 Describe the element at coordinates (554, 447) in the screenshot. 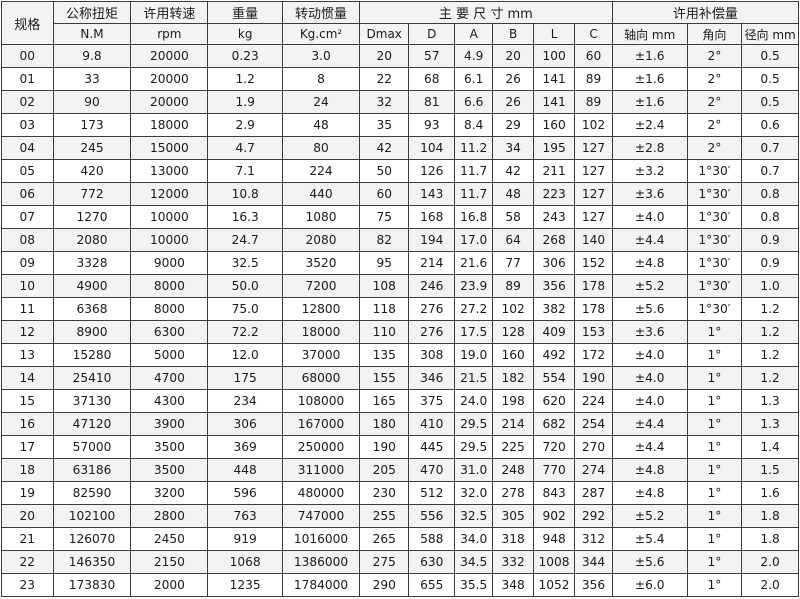

I see `cell-l: 720` at that location.